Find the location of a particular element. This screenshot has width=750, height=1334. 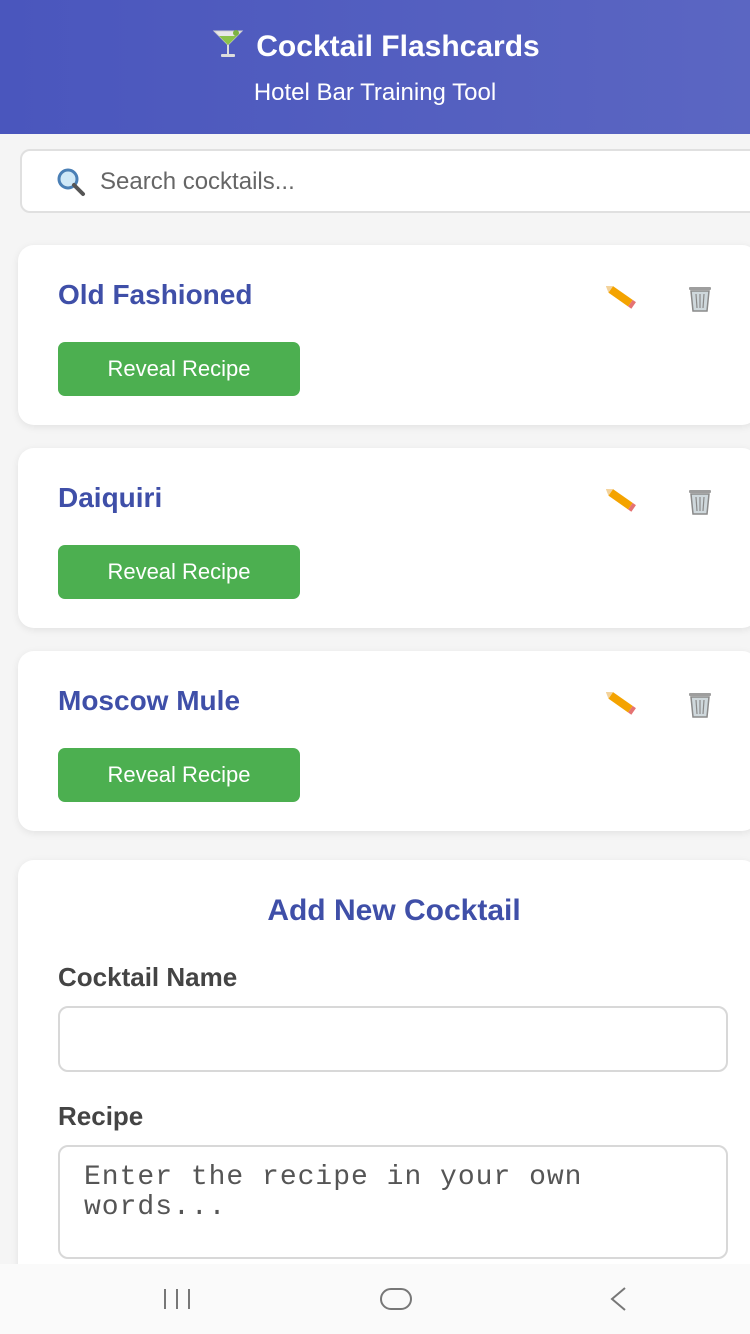

cocktail-name: Daiquiri is located at coordinates (110, 497).